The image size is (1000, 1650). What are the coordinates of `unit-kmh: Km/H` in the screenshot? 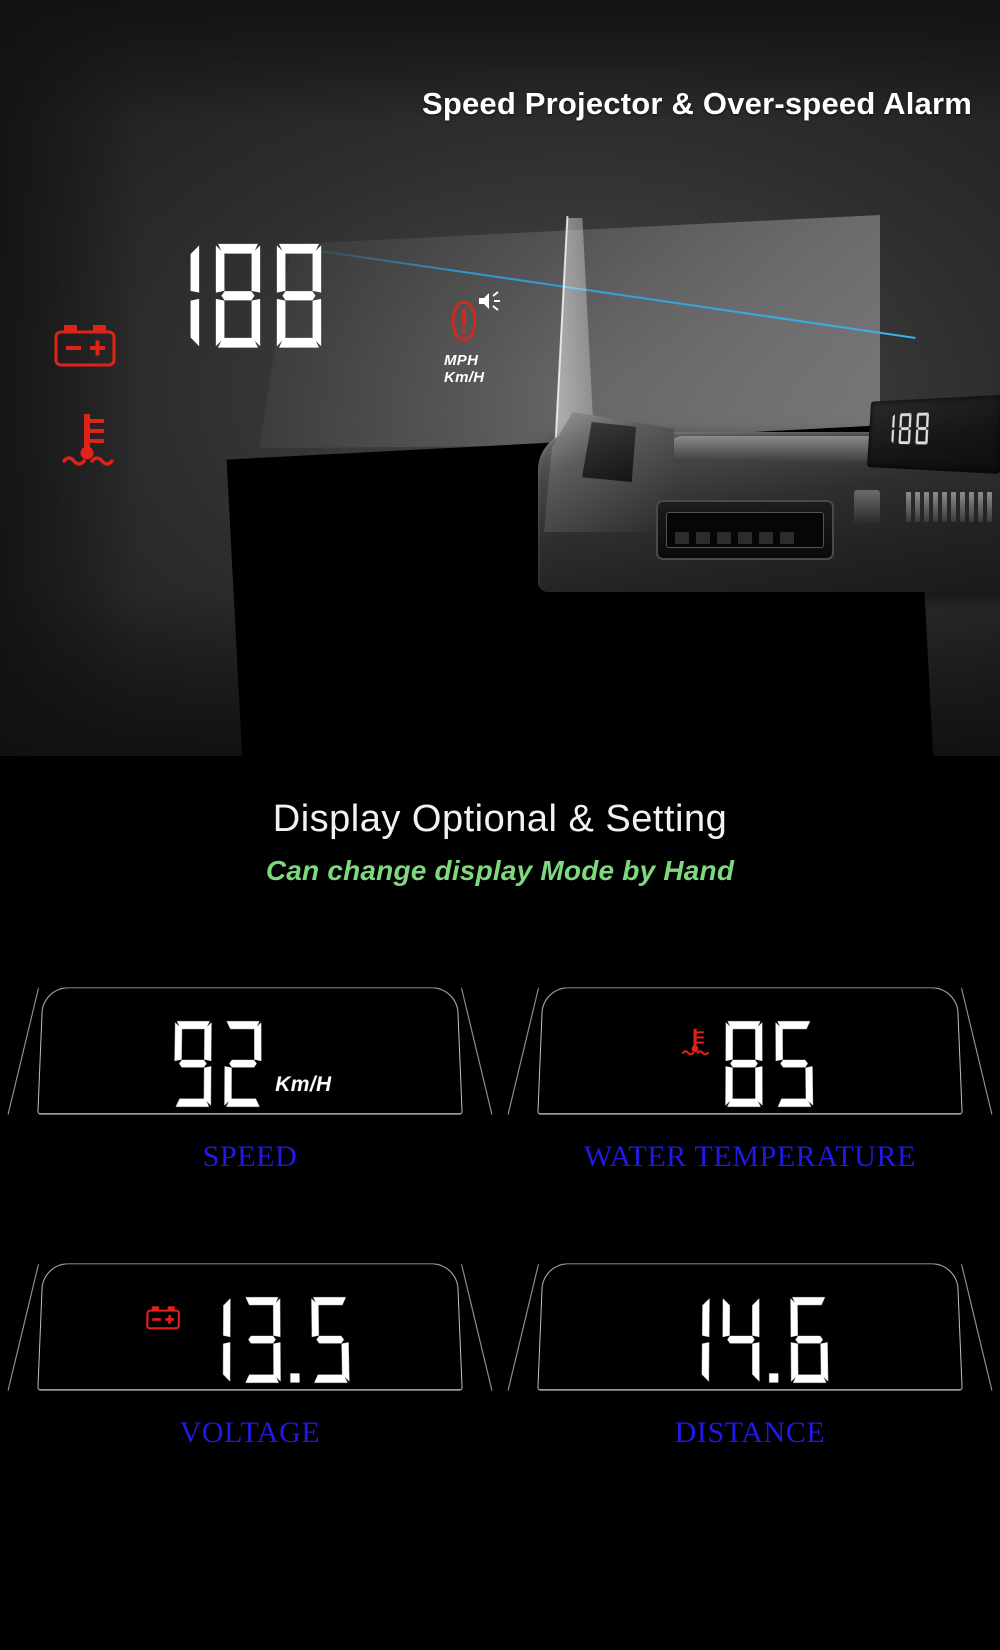 It's located at (464, 377).